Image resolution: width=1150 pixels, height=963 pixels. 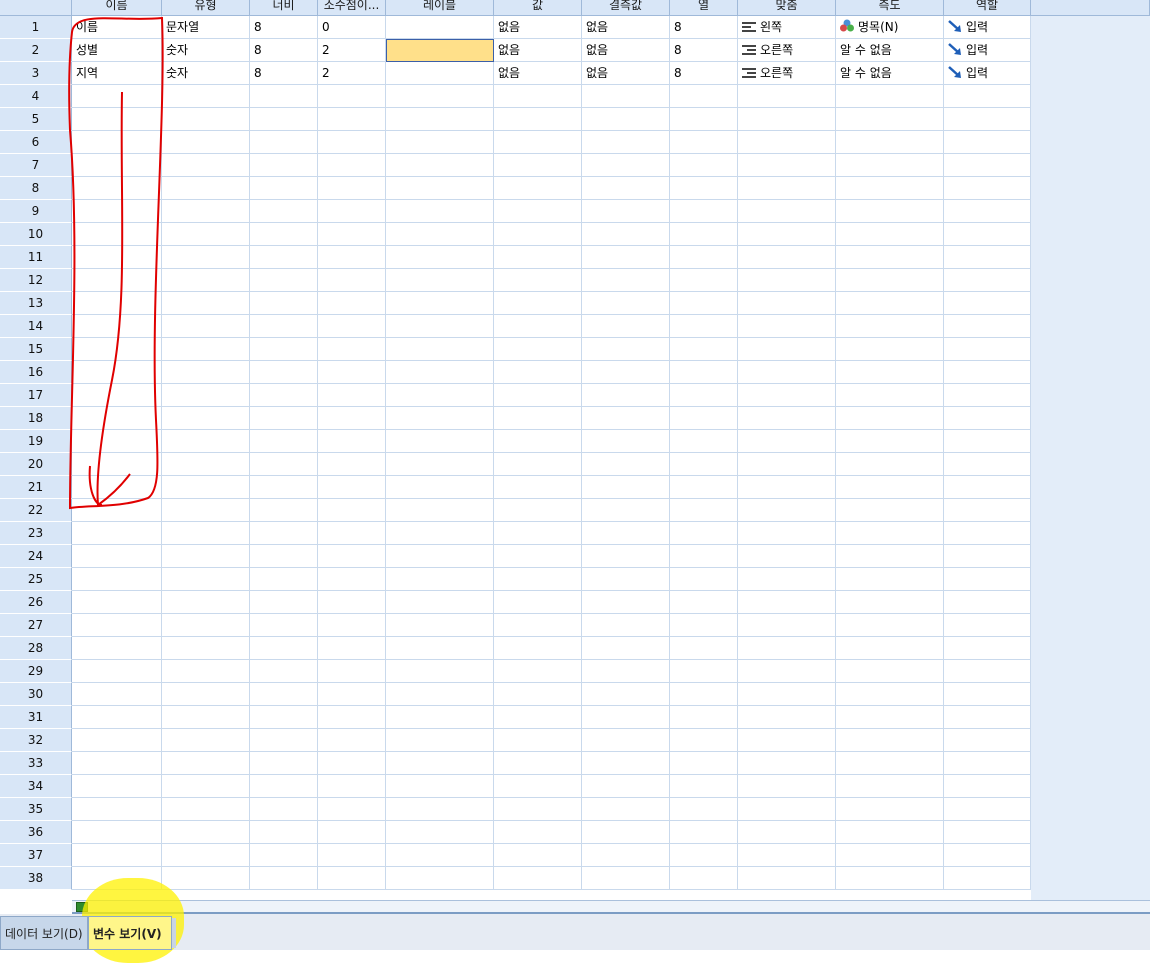 What do you see at coordinates (36, 303) in the screenshot?
I see `row-header: 13` at bounding box center [36, 303].